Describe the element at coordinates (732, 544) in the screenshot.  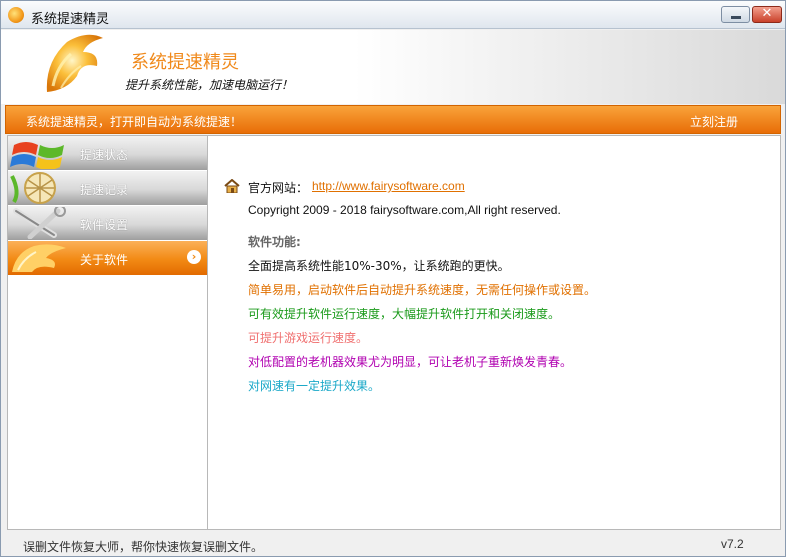
I see `version-label: v7.2` at that location.